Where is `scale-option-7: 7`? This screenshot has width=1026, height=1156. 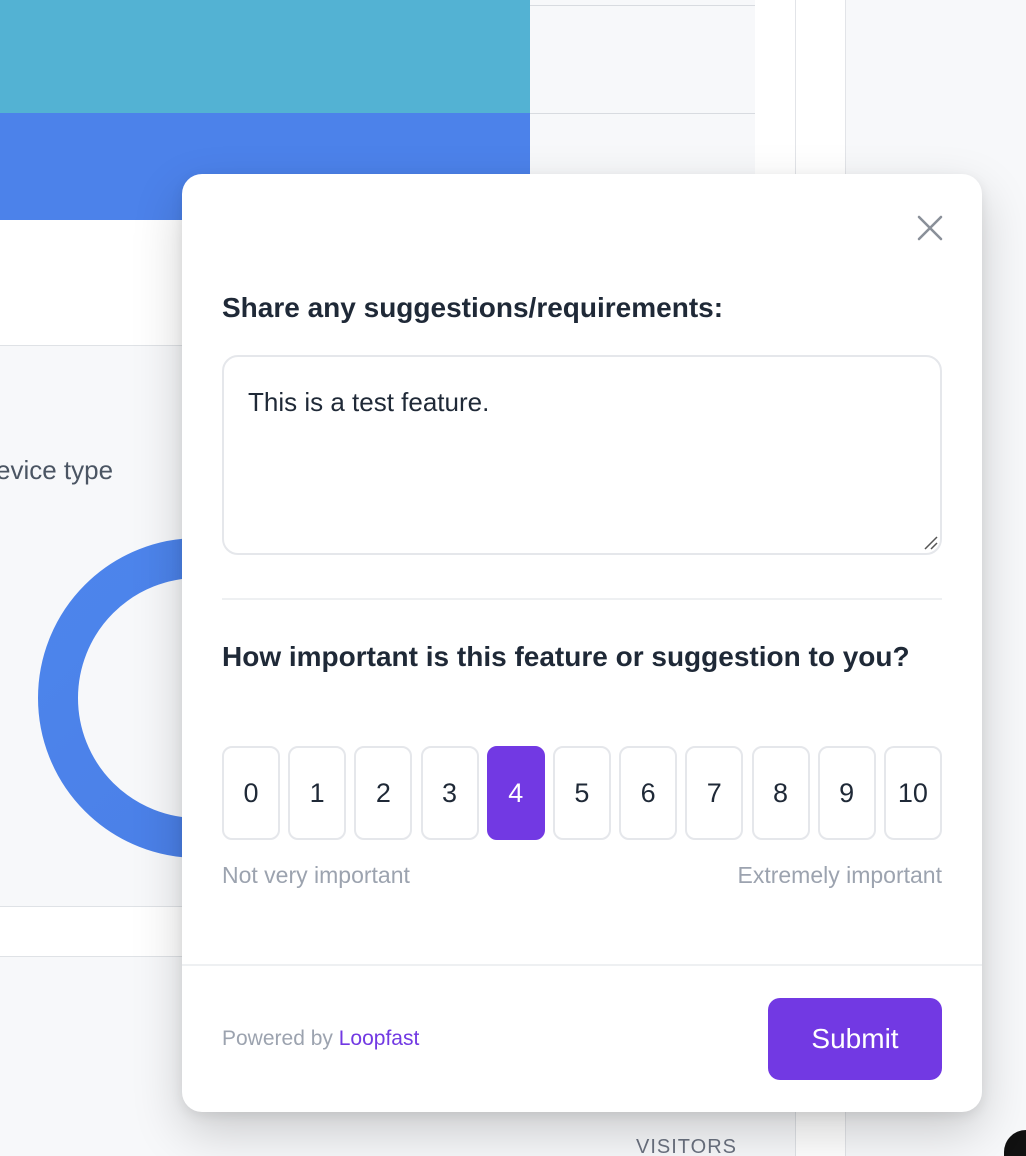
scale-option-7: 7 is located at coordinates (714, 793).